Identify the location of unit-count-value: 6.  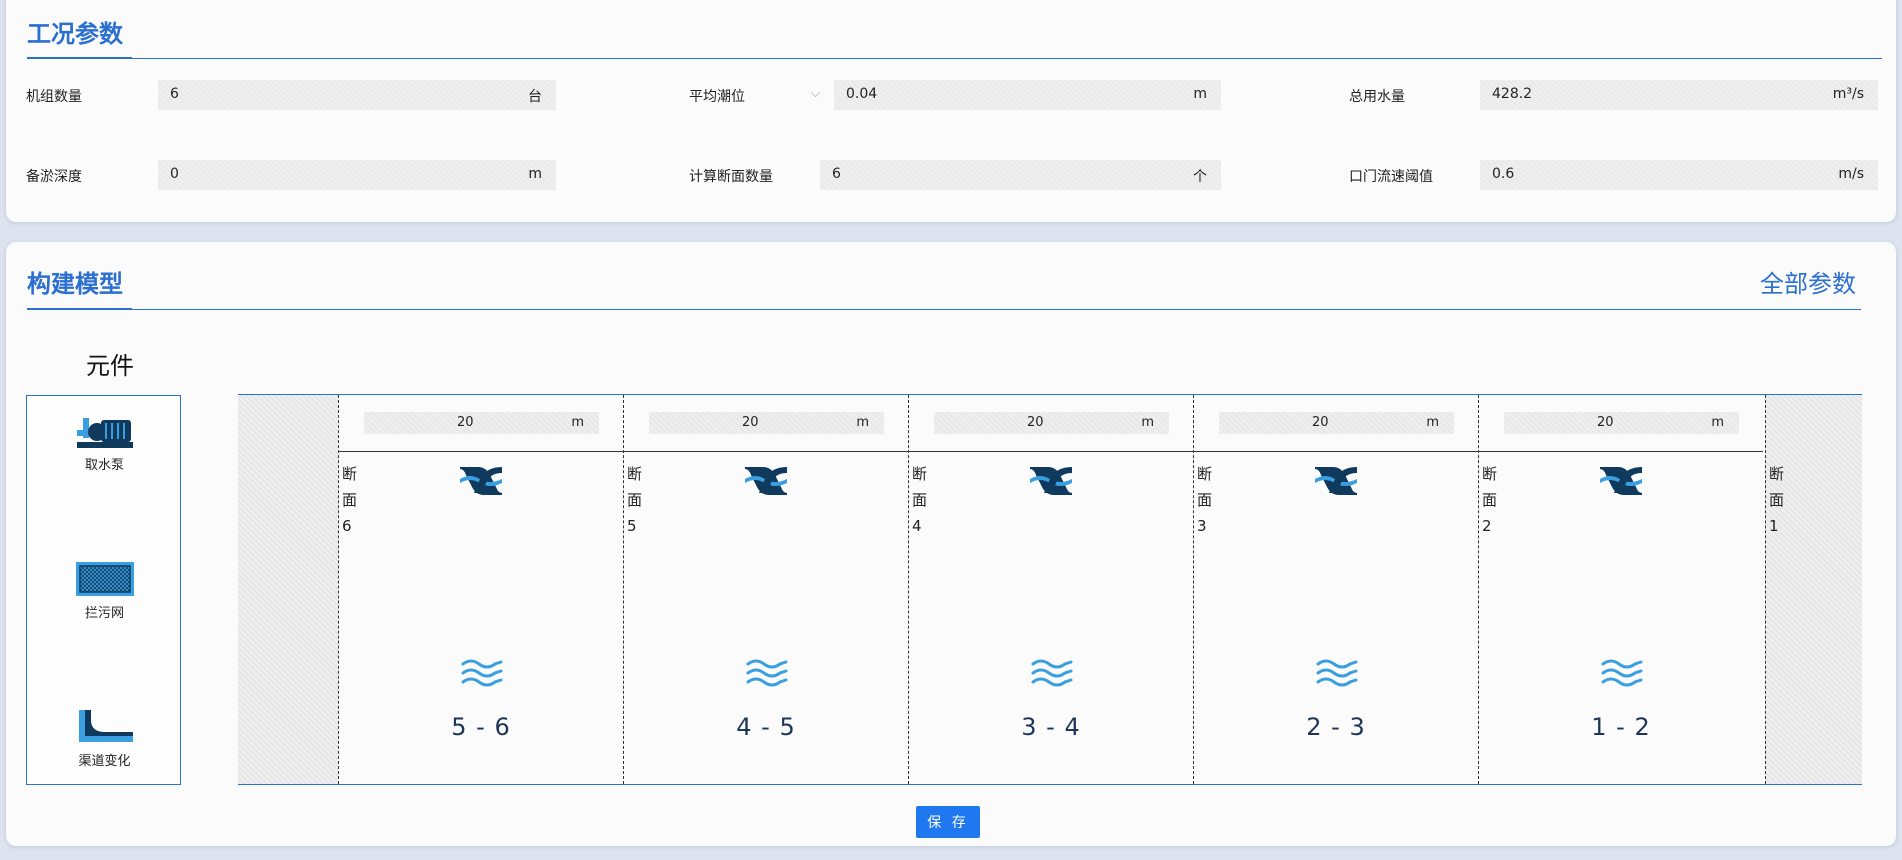
(174, 94).